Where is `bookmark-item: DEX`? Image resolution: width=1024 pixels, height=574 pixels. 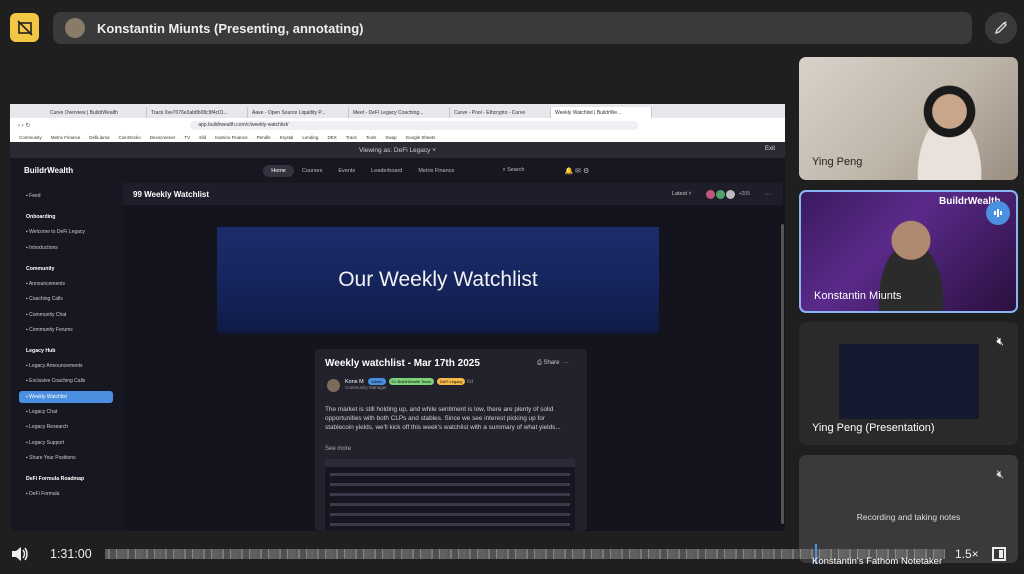
bookmark-item: DEX is located at coordinates (331, 137).